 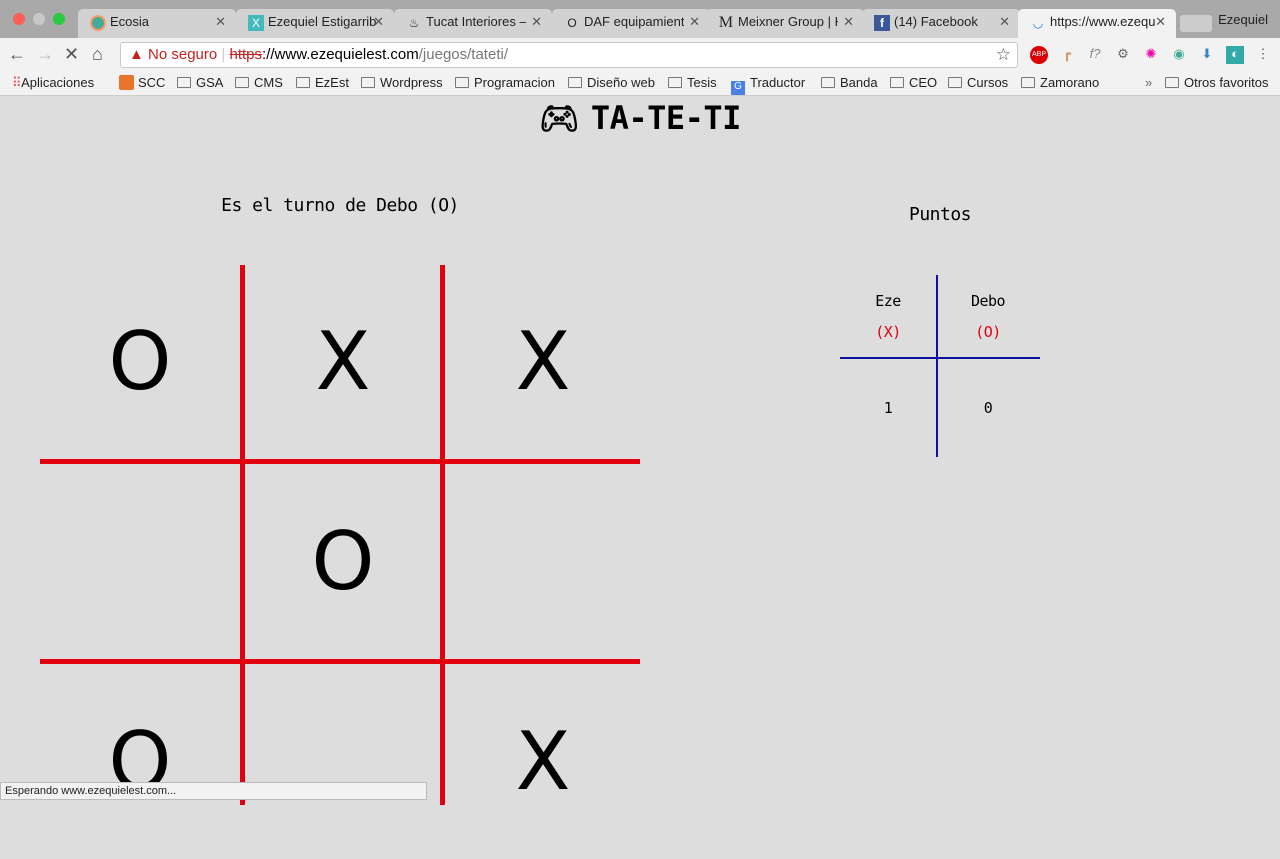 What do you see at coordinates (71, 54) in the screenshot?
I see `stop-icon: ✕` at bounding box center [71, 54].